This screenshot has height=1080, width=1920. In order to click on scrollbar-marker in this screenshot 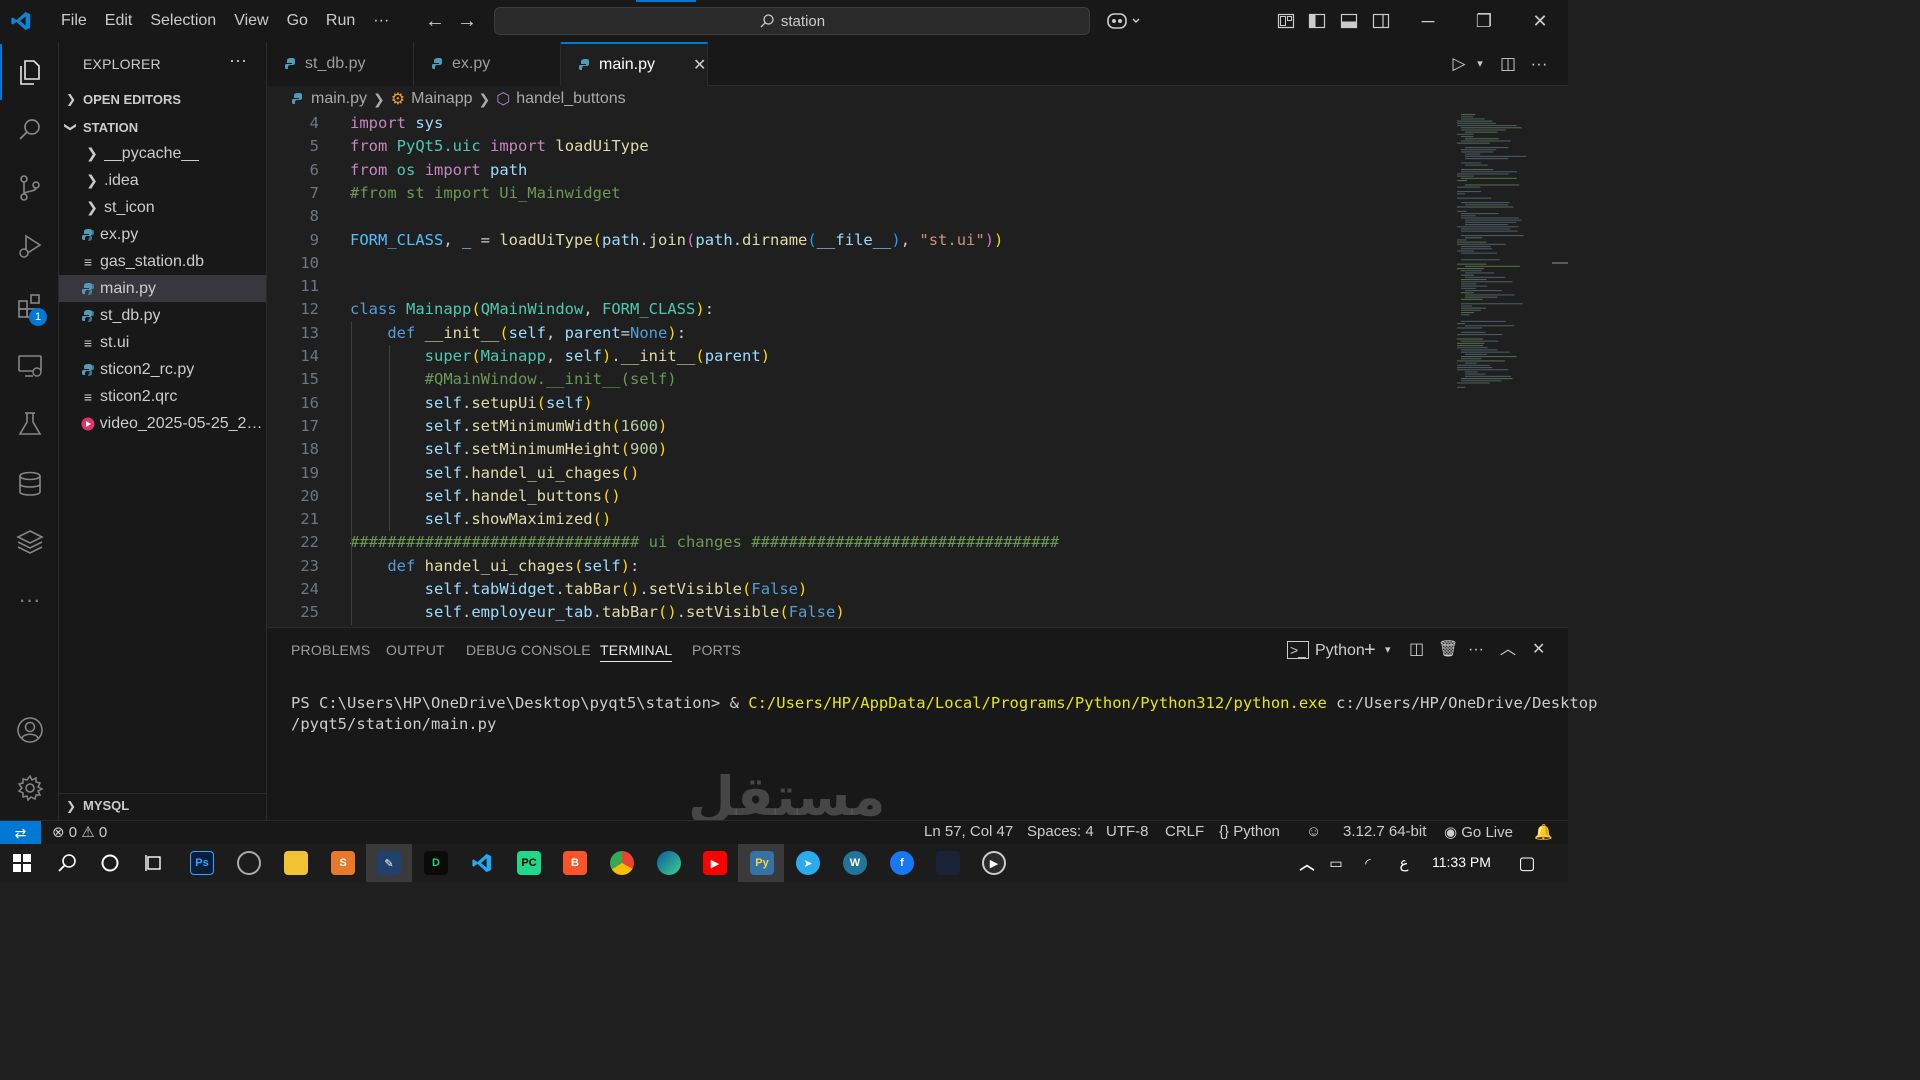, I will do `click(1560, 263)`.